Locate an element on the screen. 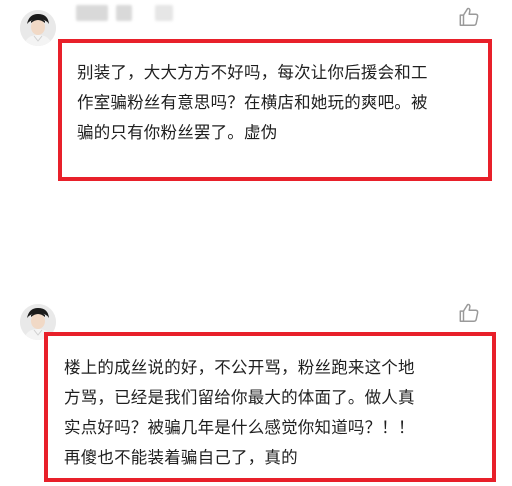  avatar-icon is located at coordinates (38, 28).